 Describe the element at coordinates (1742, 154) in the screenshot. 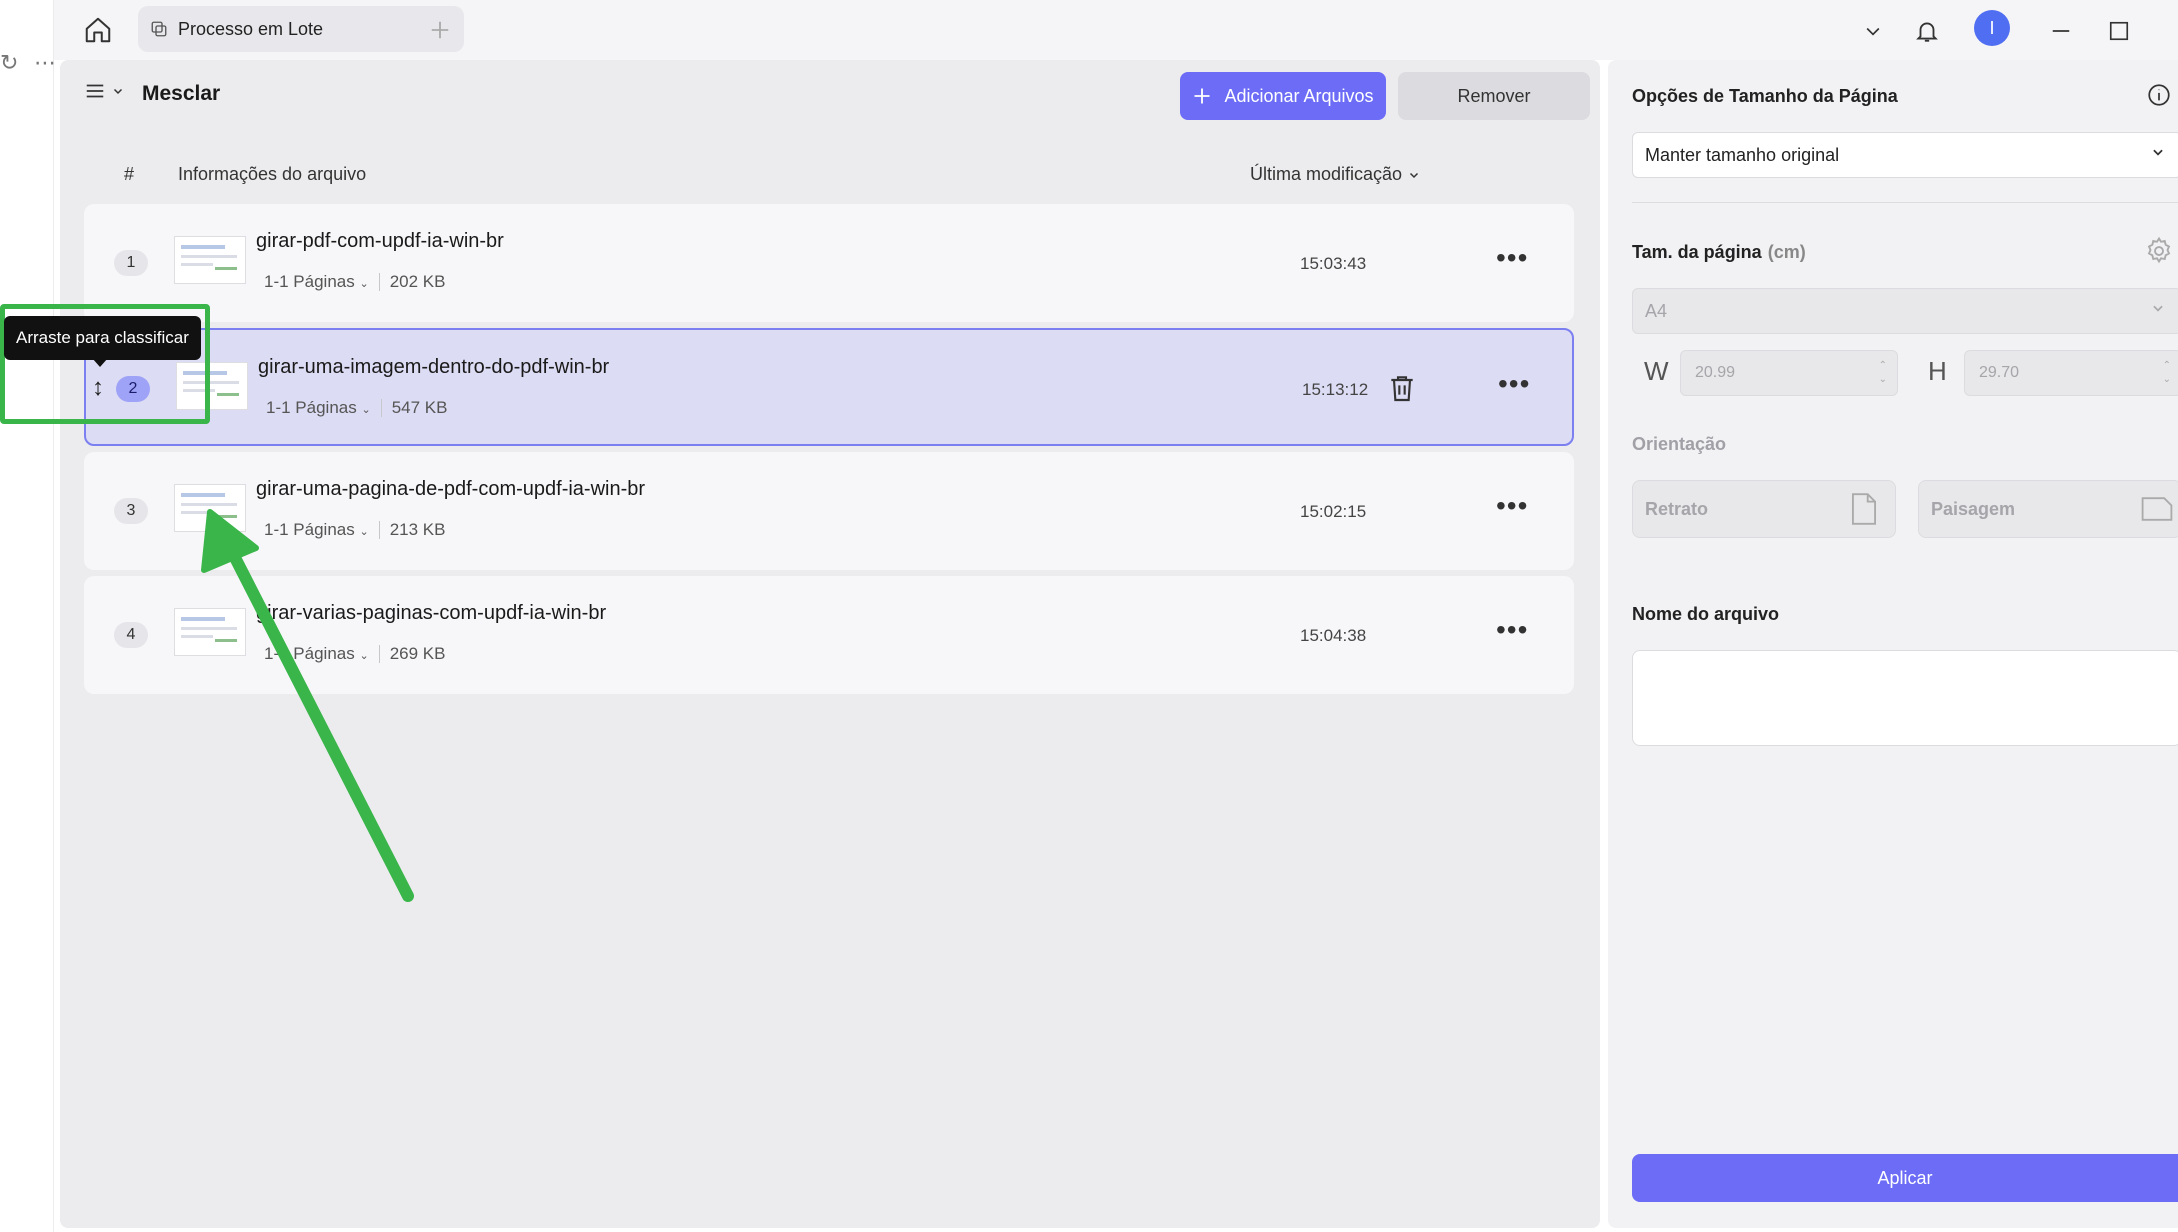

I see `page-size-option-value: Manter tamanho original` at that location.